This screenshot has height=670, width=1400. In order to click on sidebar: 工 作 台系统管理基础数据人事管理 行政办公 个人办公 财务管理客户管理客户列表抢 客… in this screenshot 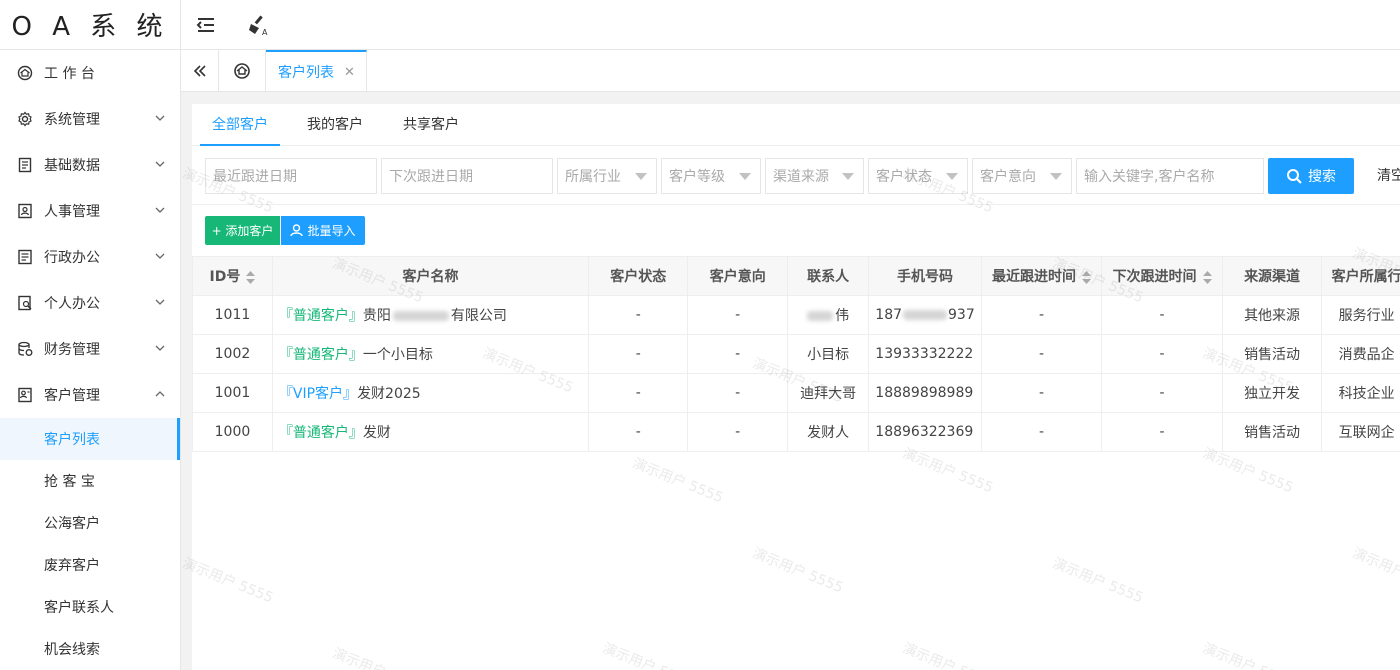, I will do `click(90, 360)`.